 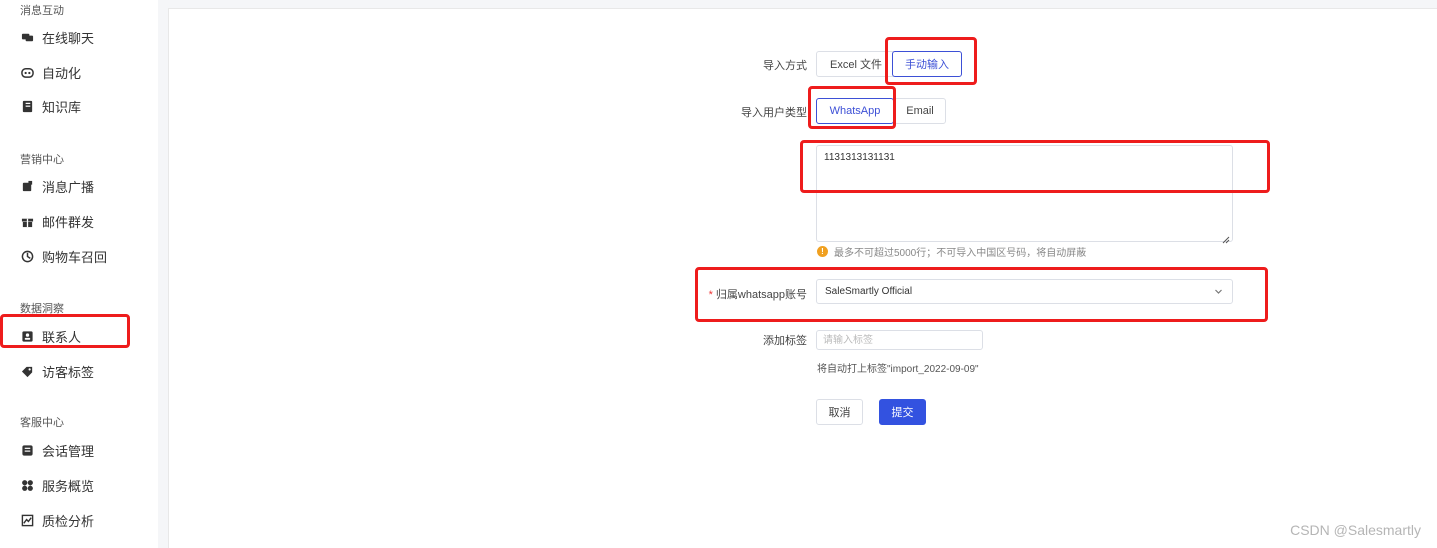 I want to click on chart-icon, so click(x=27, y=520).